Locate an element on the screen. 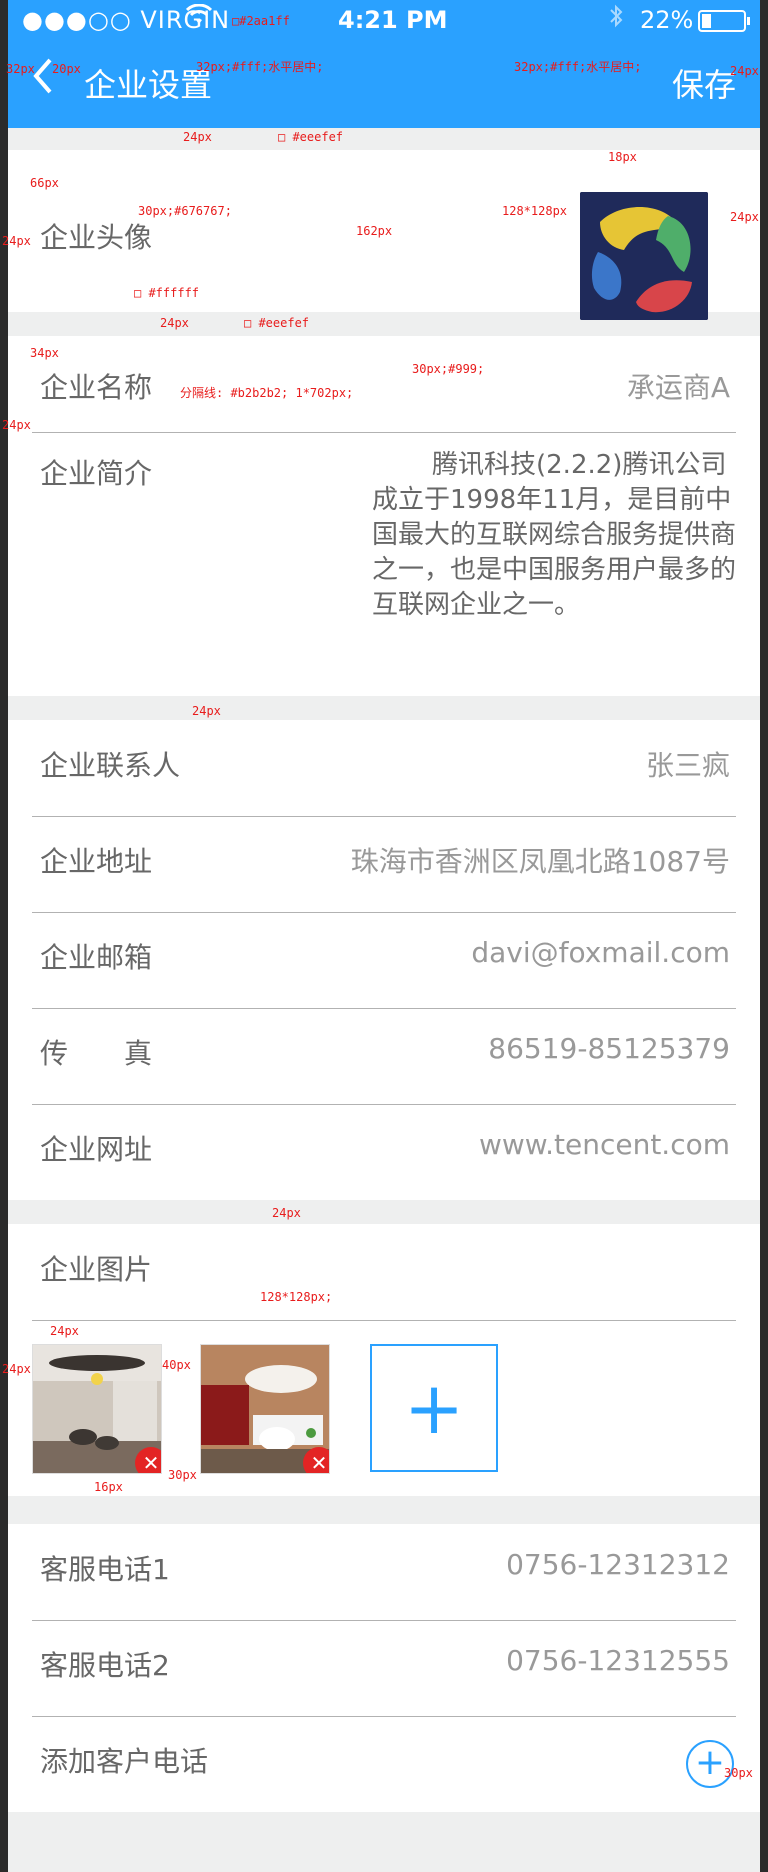  name-label: 企业名称 is located at coordinates (96, 387).